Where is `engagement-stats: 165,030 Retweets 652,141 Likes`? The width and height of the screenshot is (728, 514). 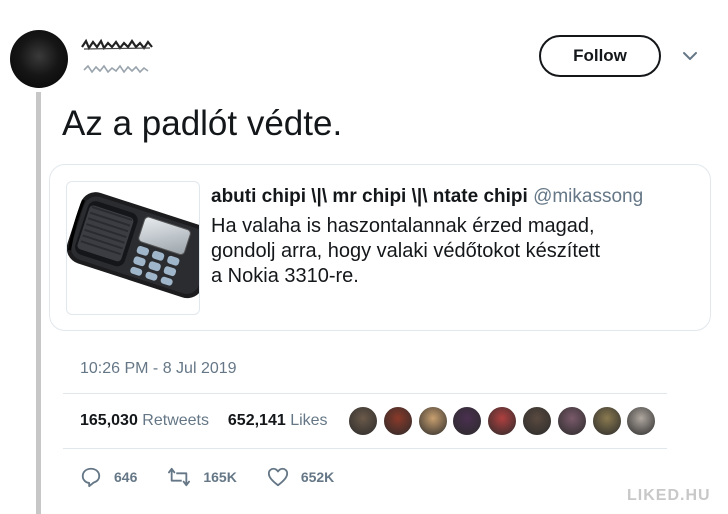
engagement-stats: 165,030 Retweets 652,141 Likes is located at coordinates (204, 421).